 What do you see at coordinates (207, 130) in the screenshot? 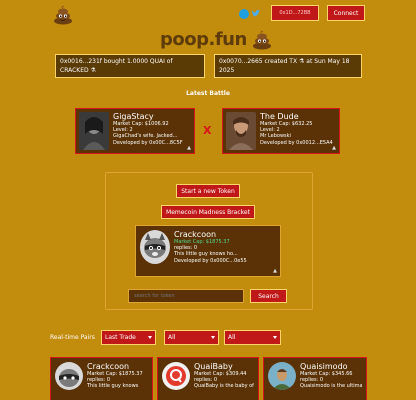
I see `versus-marker: X` at bounding box center [207, 130].